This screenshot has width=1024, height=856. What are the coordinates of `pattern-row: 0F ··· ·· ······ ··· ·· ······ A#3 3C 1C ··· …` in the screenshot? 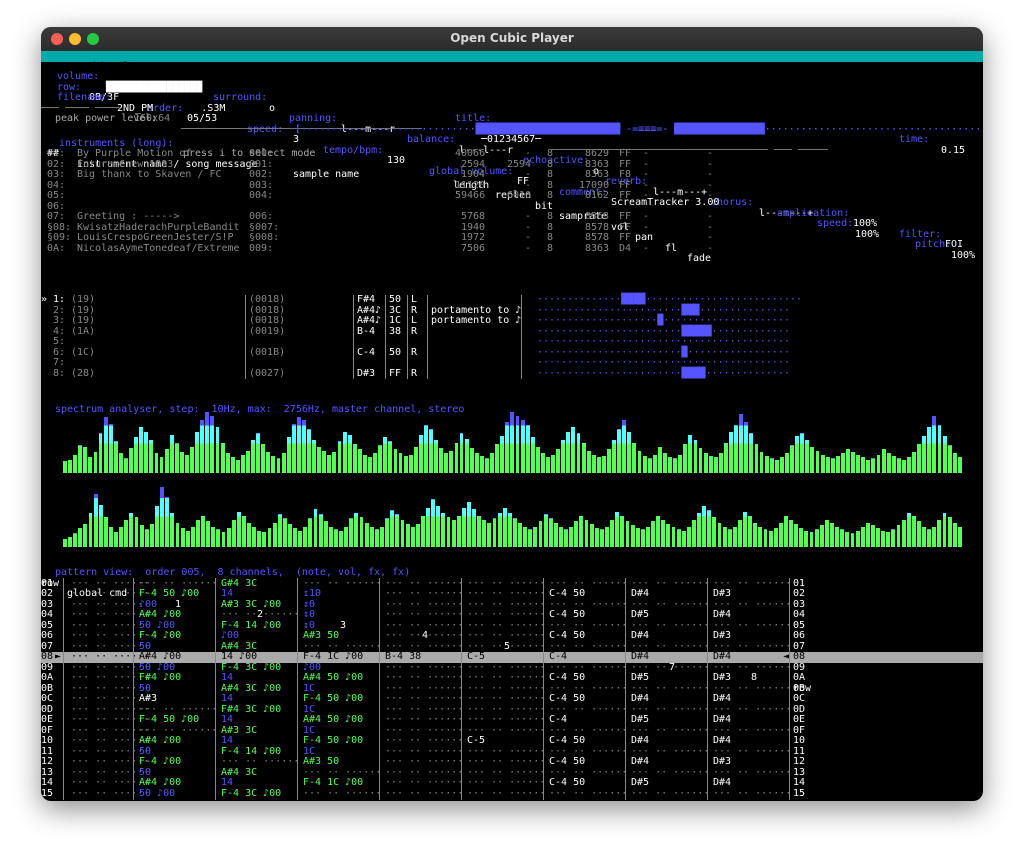 It's located at (512, 731).